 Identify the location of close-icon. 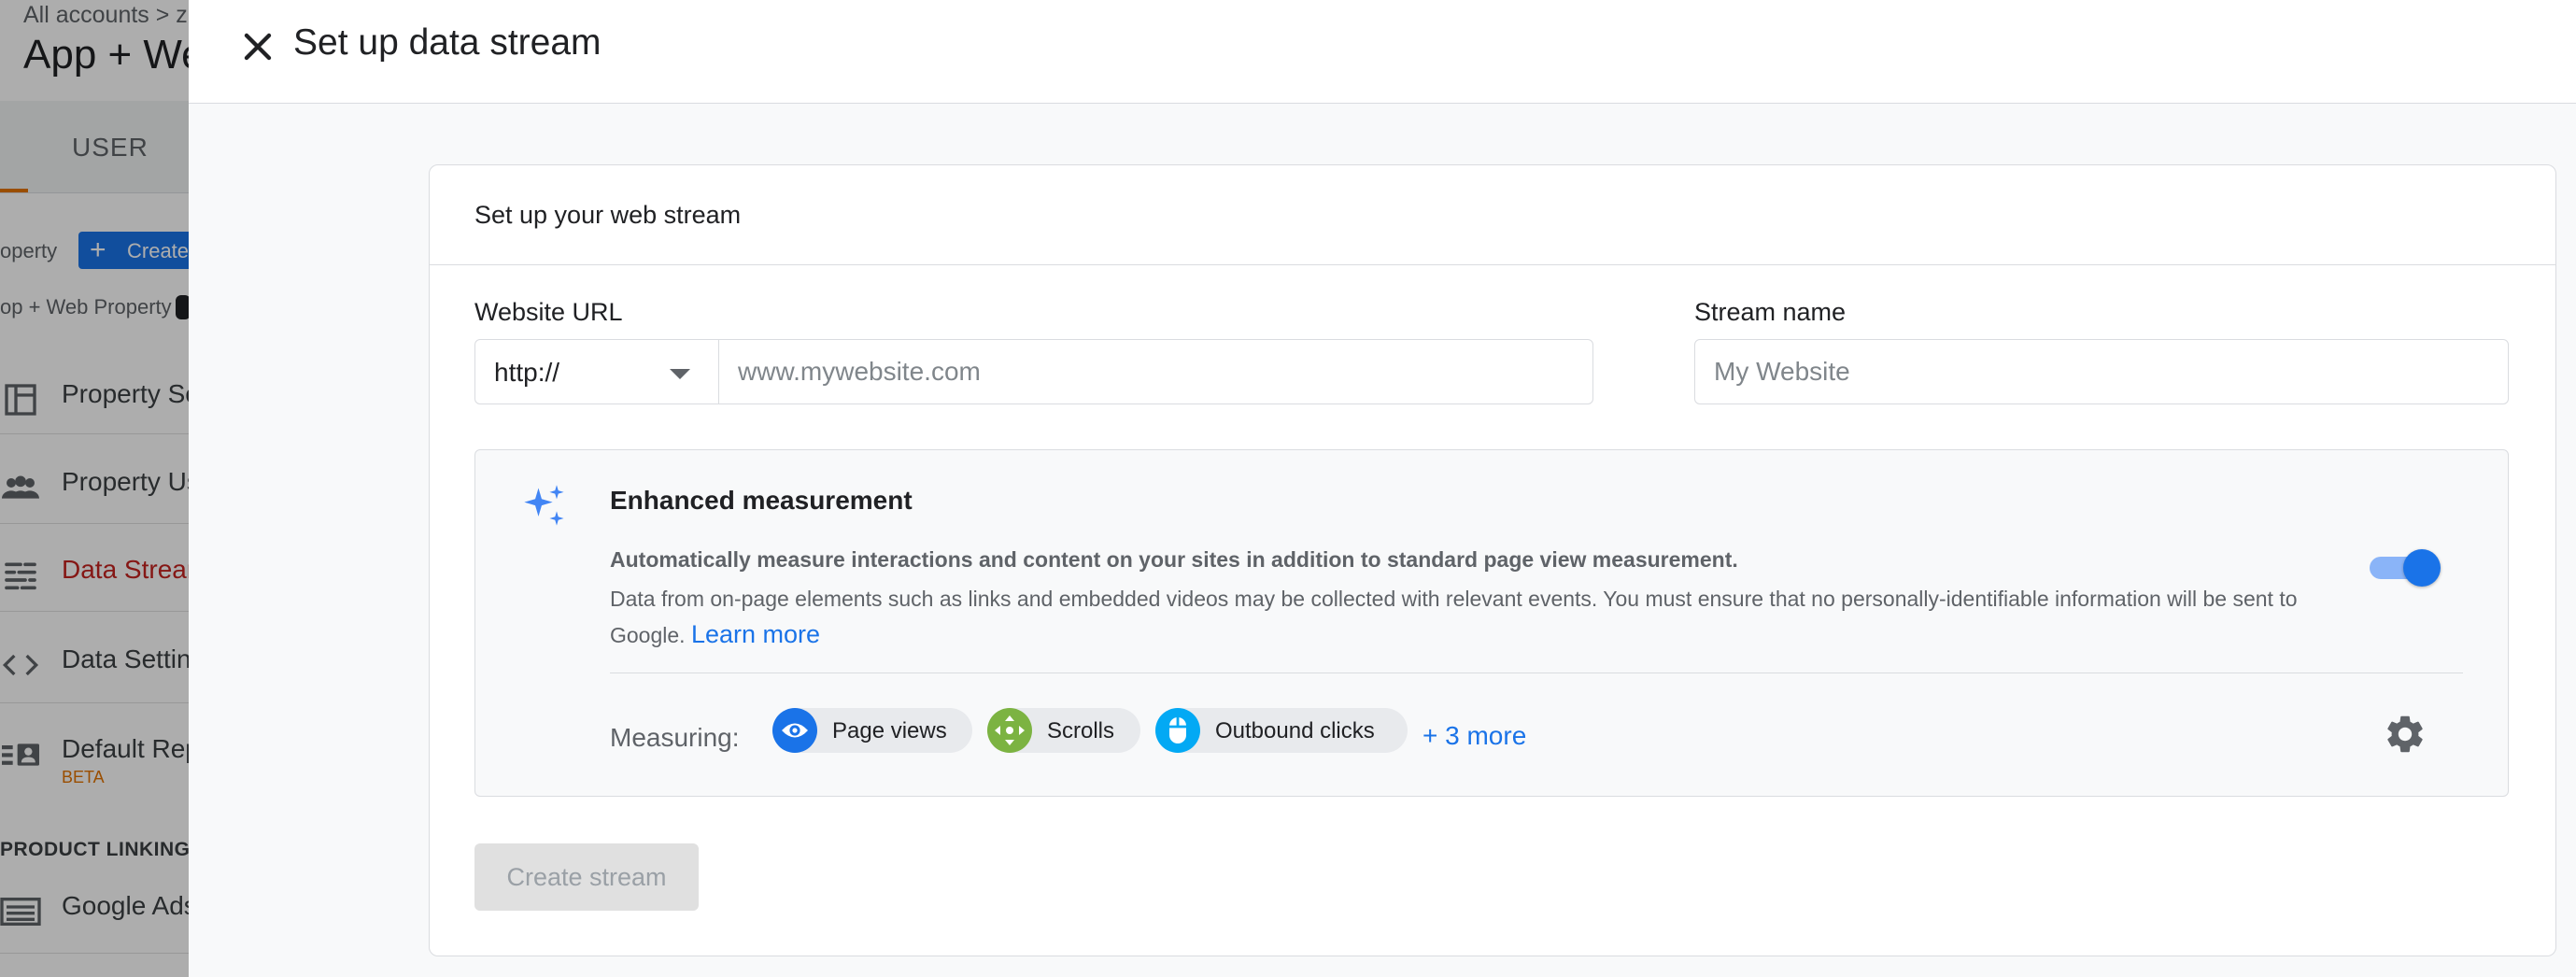
(257, 47).